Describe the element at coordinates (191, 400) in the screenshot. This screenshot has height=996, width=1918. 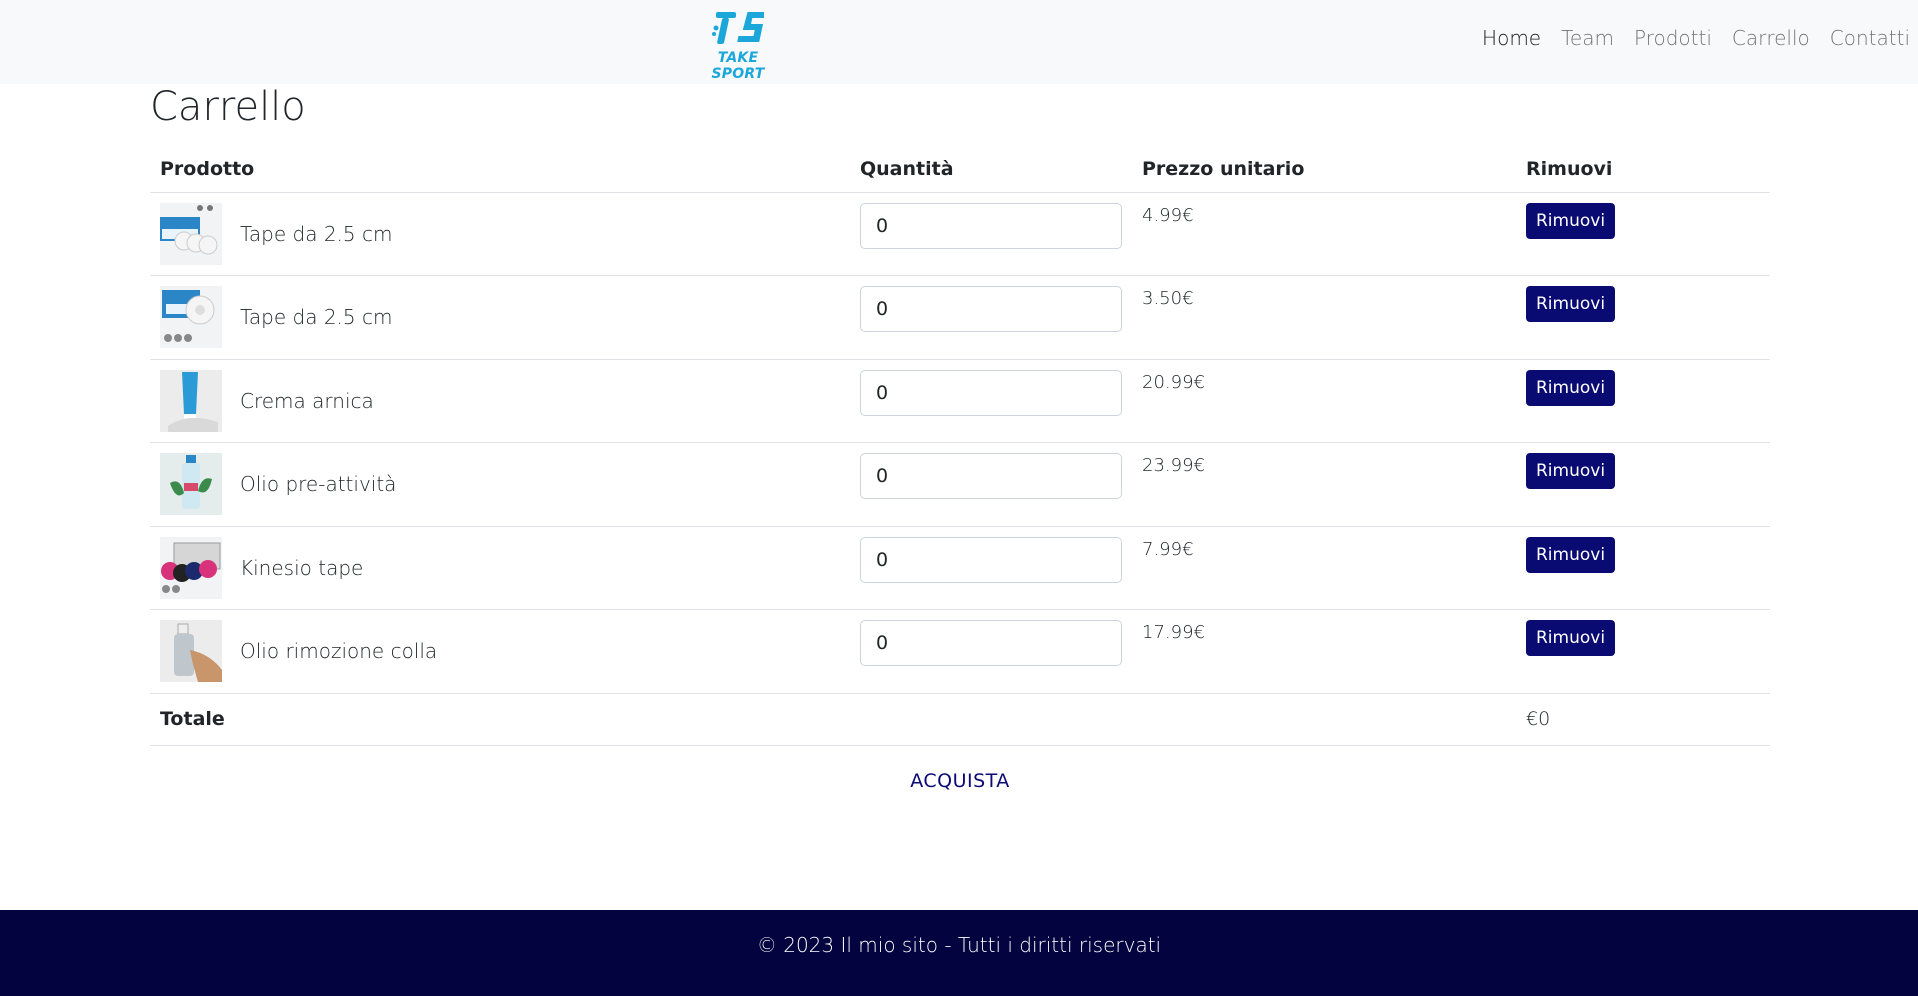
I see `cream-tube-icon` at that location.